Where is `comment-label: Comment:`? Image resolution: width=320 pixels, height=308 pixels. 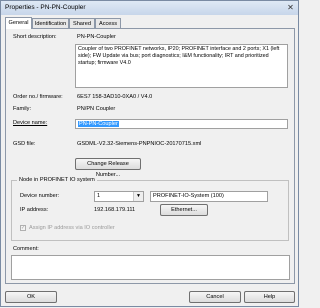
comment-label: Comment: is located at coordinates (26, 249).